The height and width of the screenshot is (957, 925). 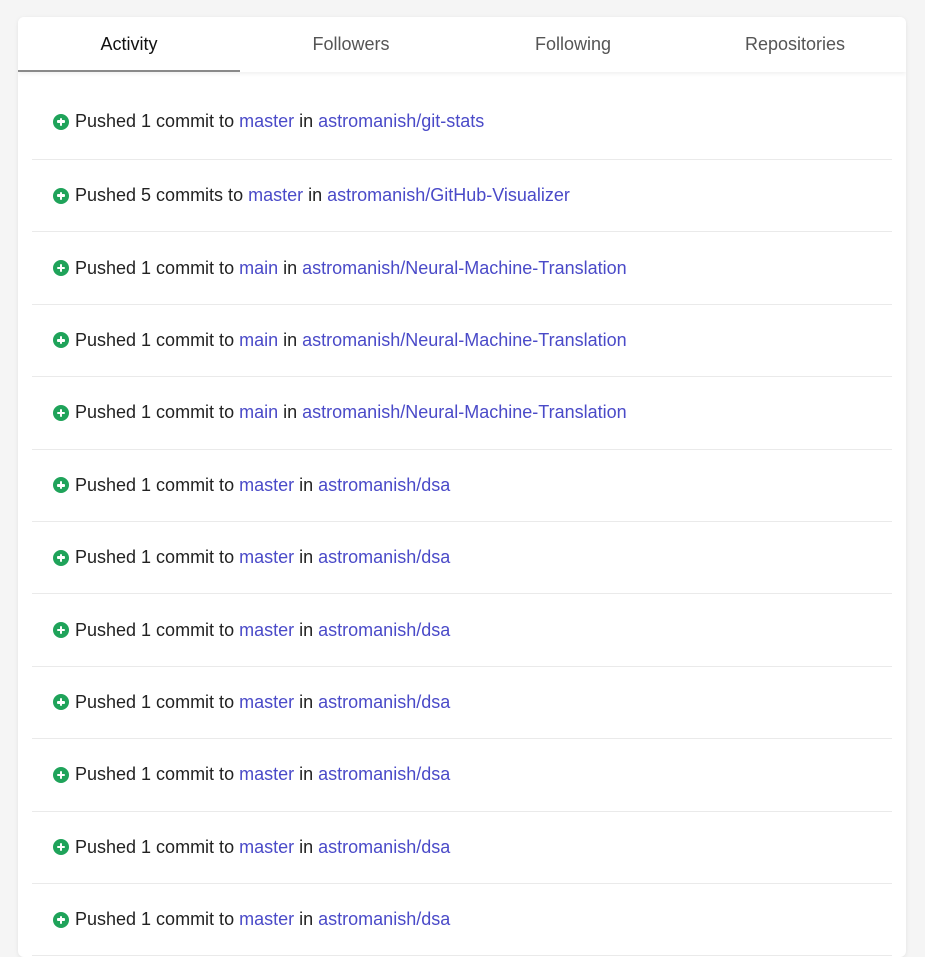 I want to click on tab-followers: Followers, so click(x=351, y=44).